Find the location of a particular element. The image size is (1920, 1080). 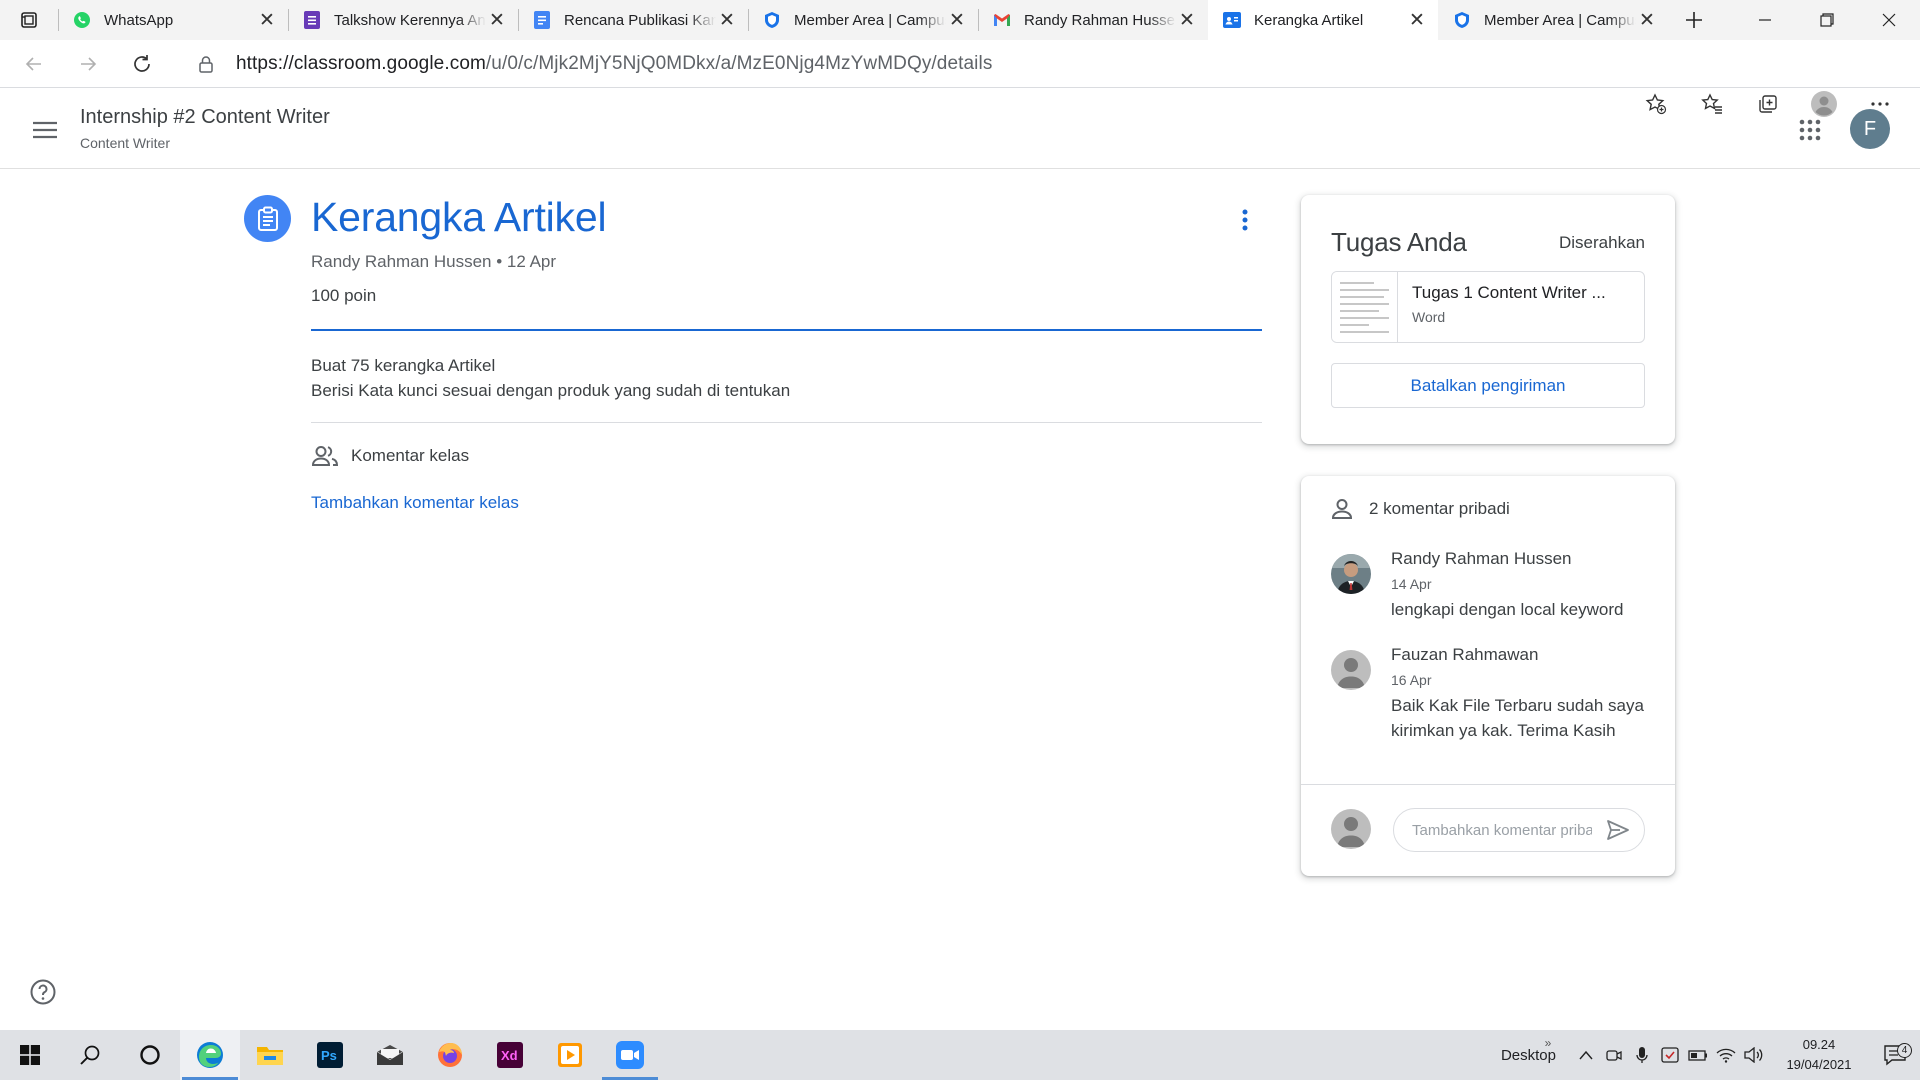

submission-status: Diserahkan is located at coordinates (1602, 242).